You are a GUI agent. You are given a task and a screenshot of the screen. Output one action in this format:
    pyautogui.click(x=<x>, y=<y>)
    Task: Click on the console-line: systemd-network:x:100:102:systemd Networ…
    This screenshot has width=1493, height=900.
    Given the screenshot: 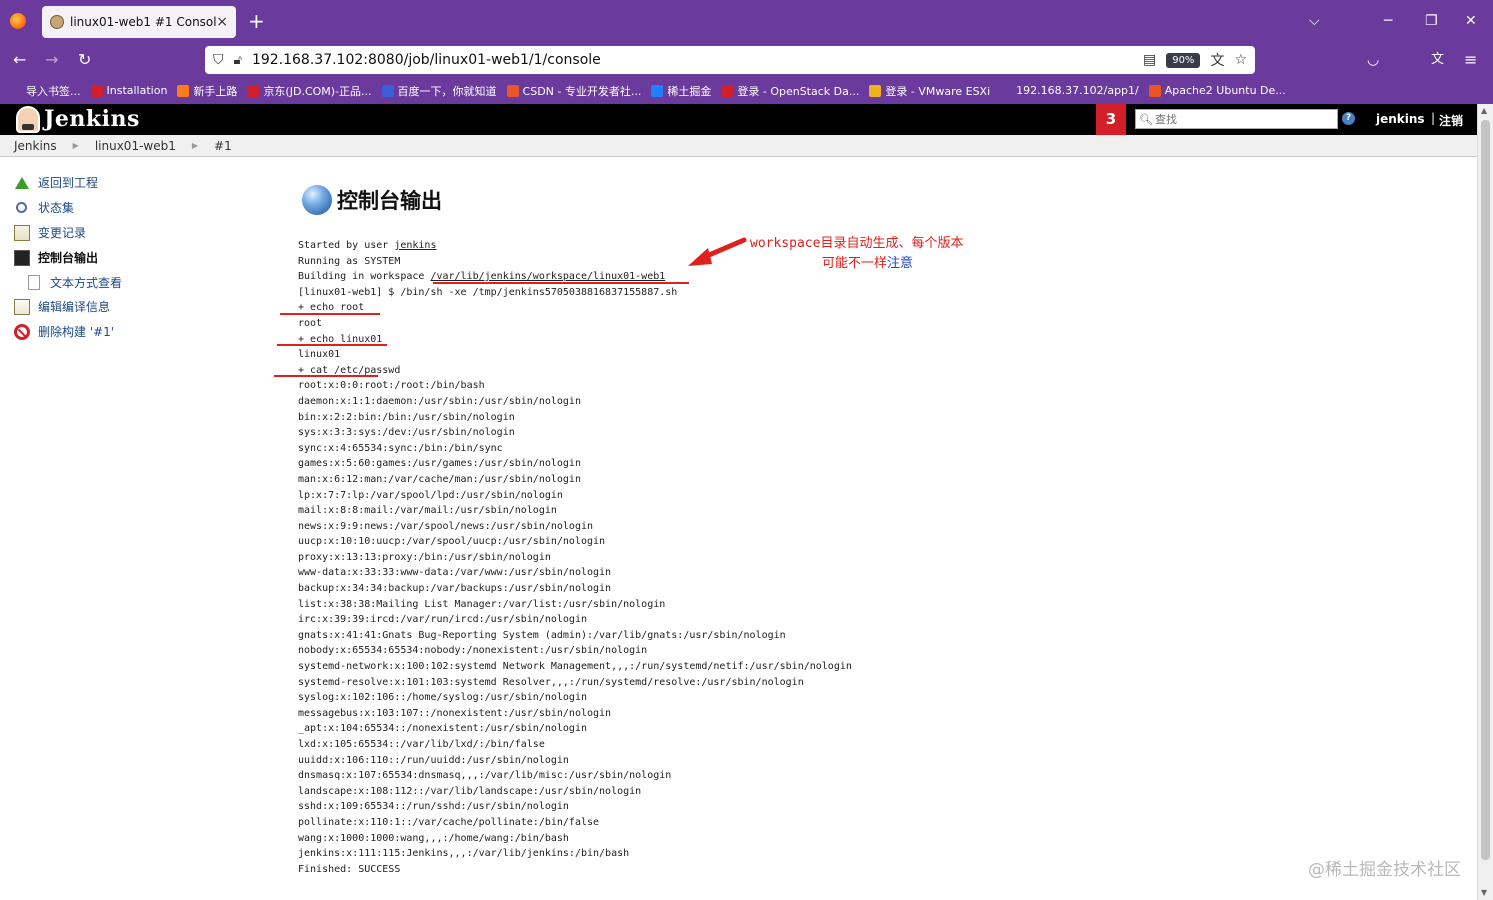 What is the action you would take?
    pyautogui.click(x=575, y=667)
    